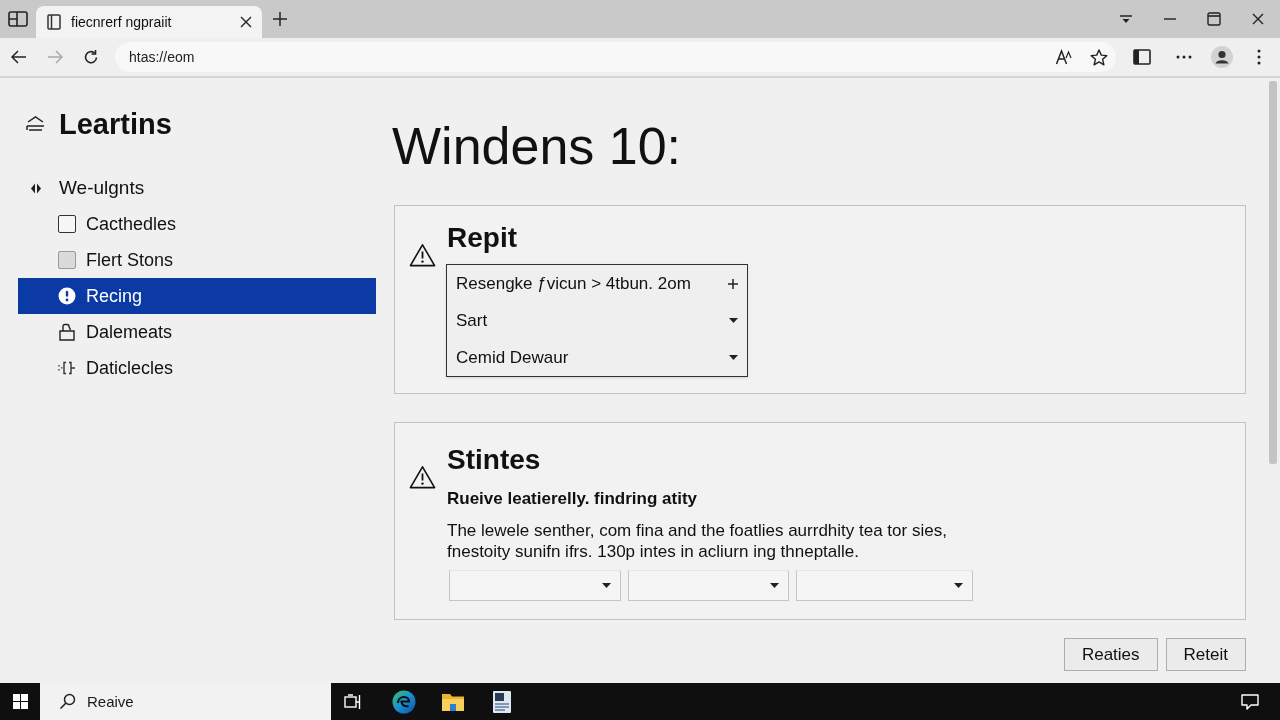 The image size is (1280, 720). What do you see at coordinates (197, 368) in the screenshot?
I see `nav-item: Daticlecles` at bounding box center [197, 368].